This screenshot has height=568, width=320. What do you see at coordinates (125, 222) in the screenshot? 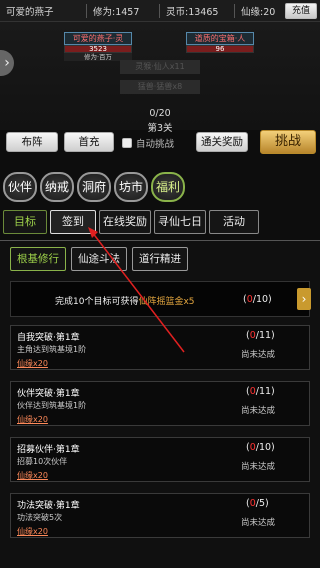
I see `tab-online-reward: 在线奖励` at bounding box center [125, 222].